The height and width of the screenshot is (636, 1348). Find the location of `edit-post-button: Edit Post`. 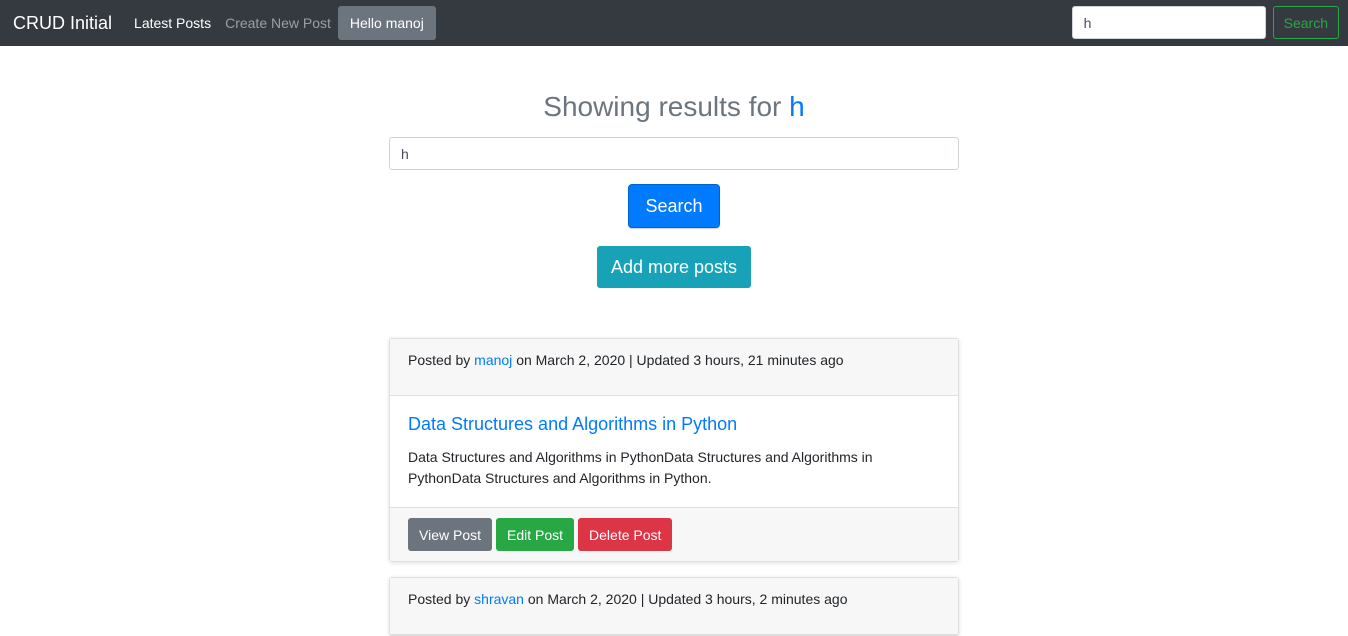

edit-post-button: Edit Post is located at coordinates (535, 534).